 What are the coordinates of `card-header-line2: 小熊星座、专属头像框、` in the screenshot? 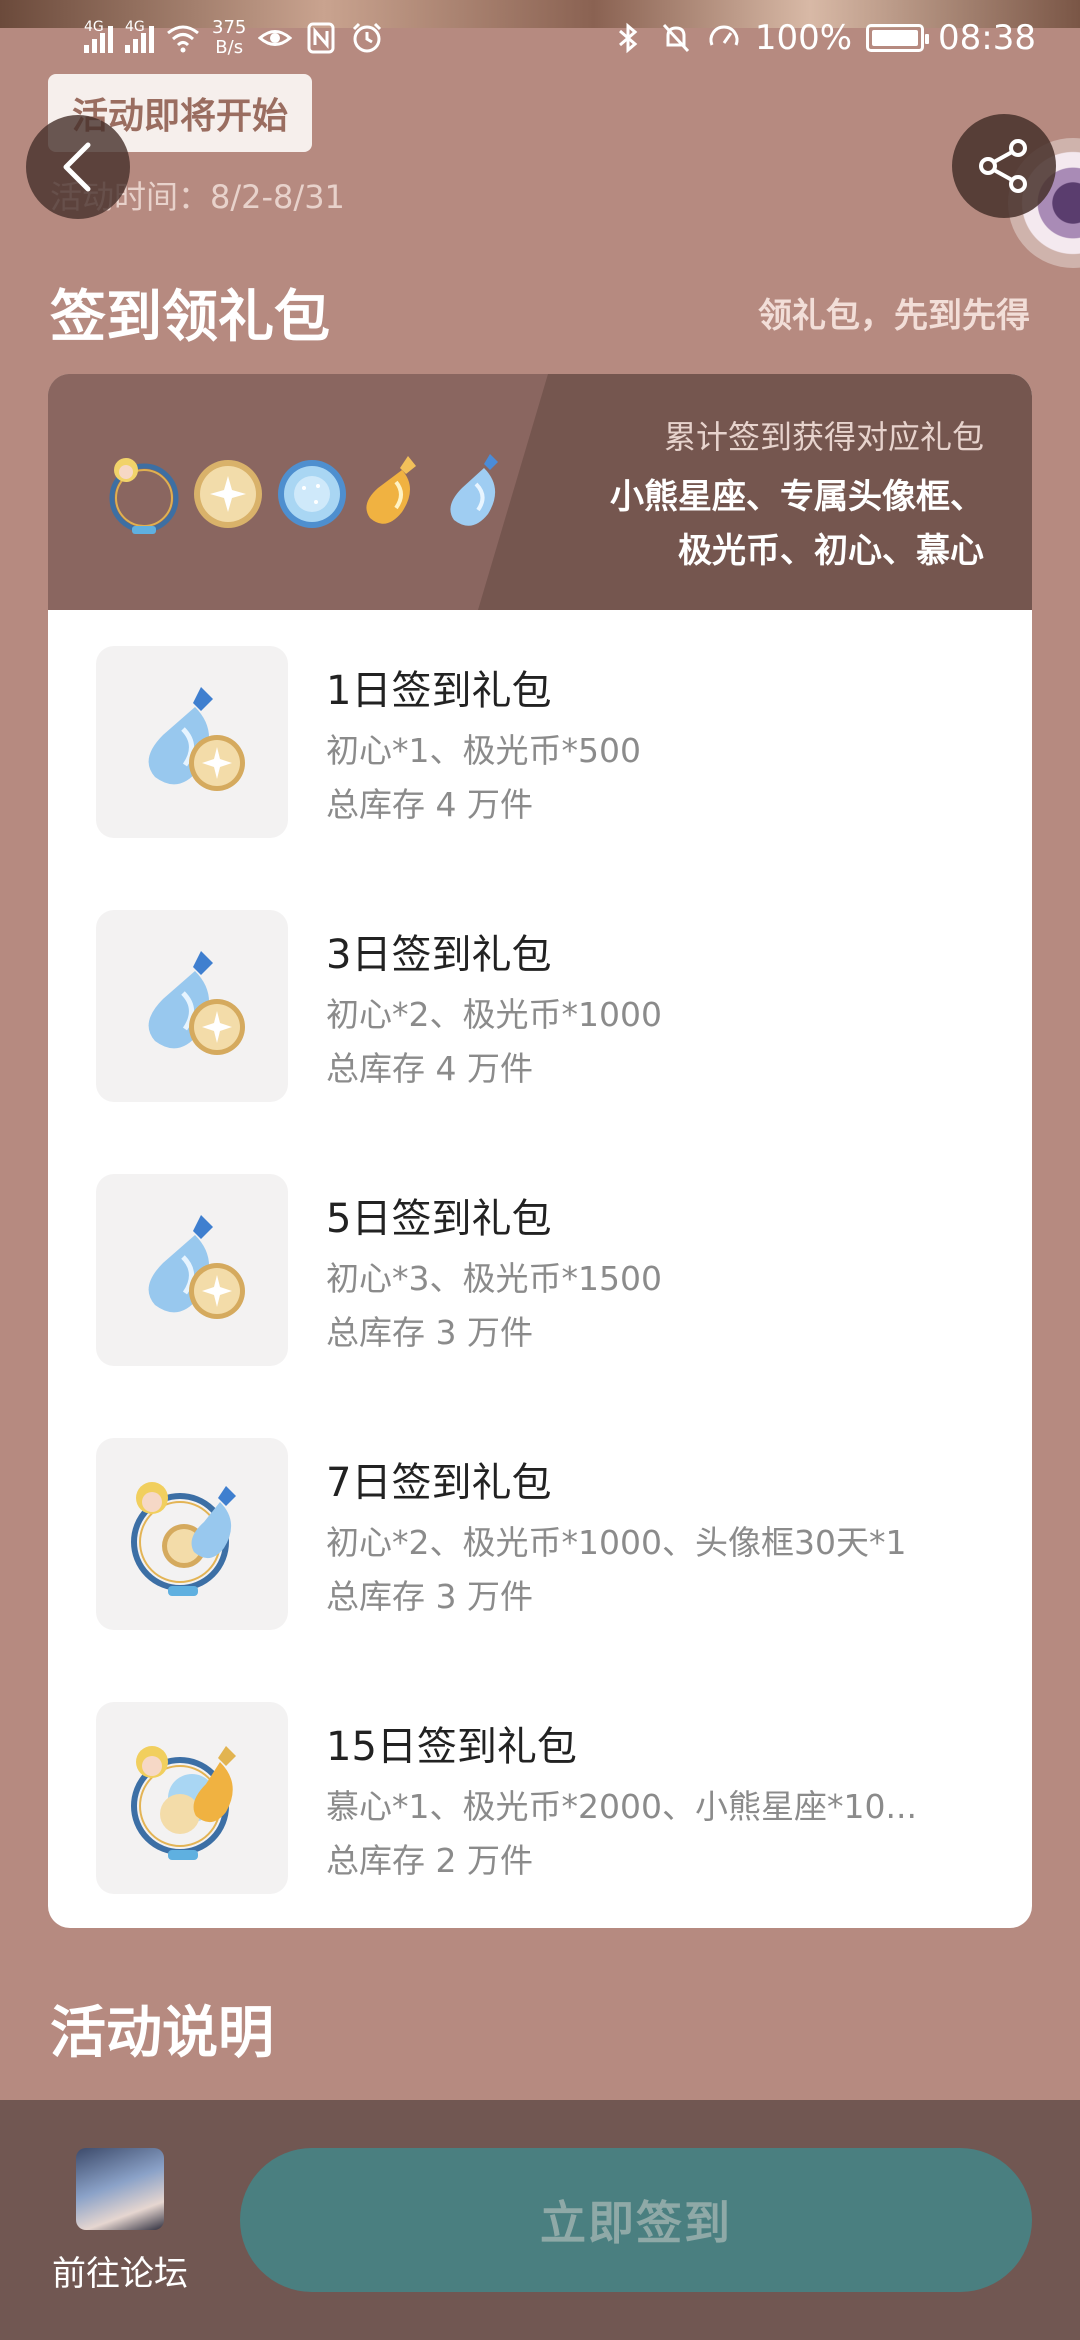 It's located at (797, 497).